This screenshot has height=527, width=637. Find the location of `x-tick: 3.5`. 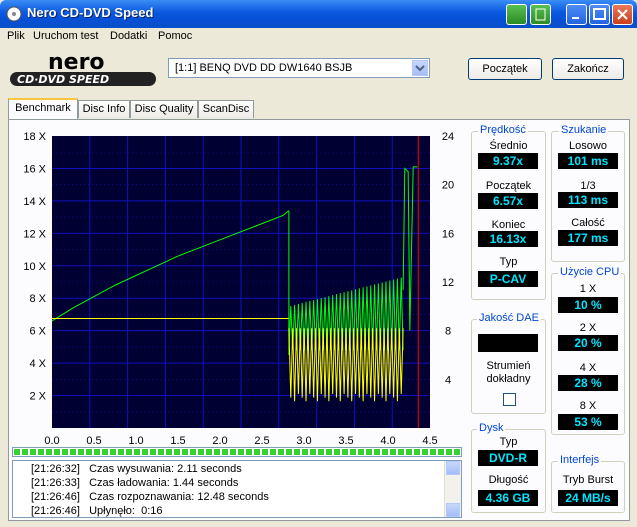

x-tick: 3.5 is located at coordinates (345, 440).